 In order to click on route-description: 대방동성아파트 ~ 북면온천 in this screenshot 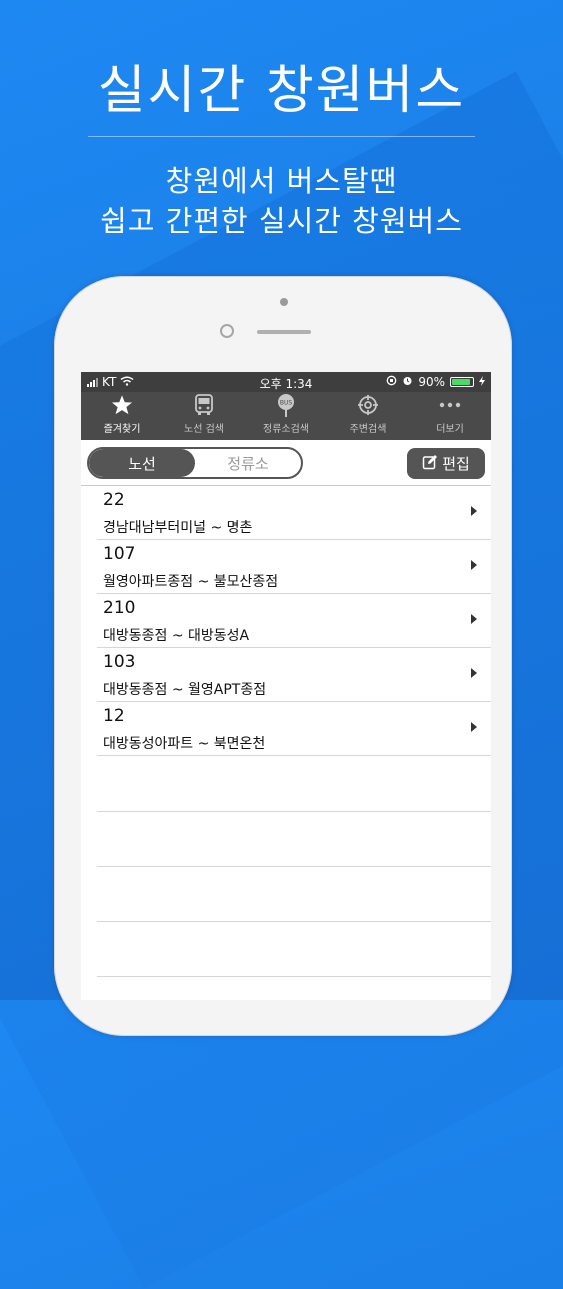, I will do `click(184, 744)`.